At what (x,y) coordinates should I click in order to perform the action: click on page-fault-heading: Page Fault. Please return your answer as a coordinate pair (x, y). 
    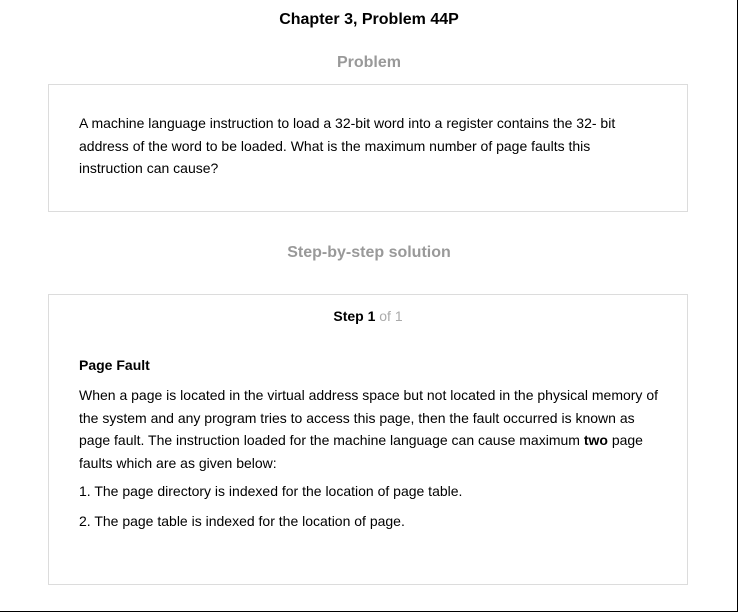
    Looking at the image, I should click on (114, 365).